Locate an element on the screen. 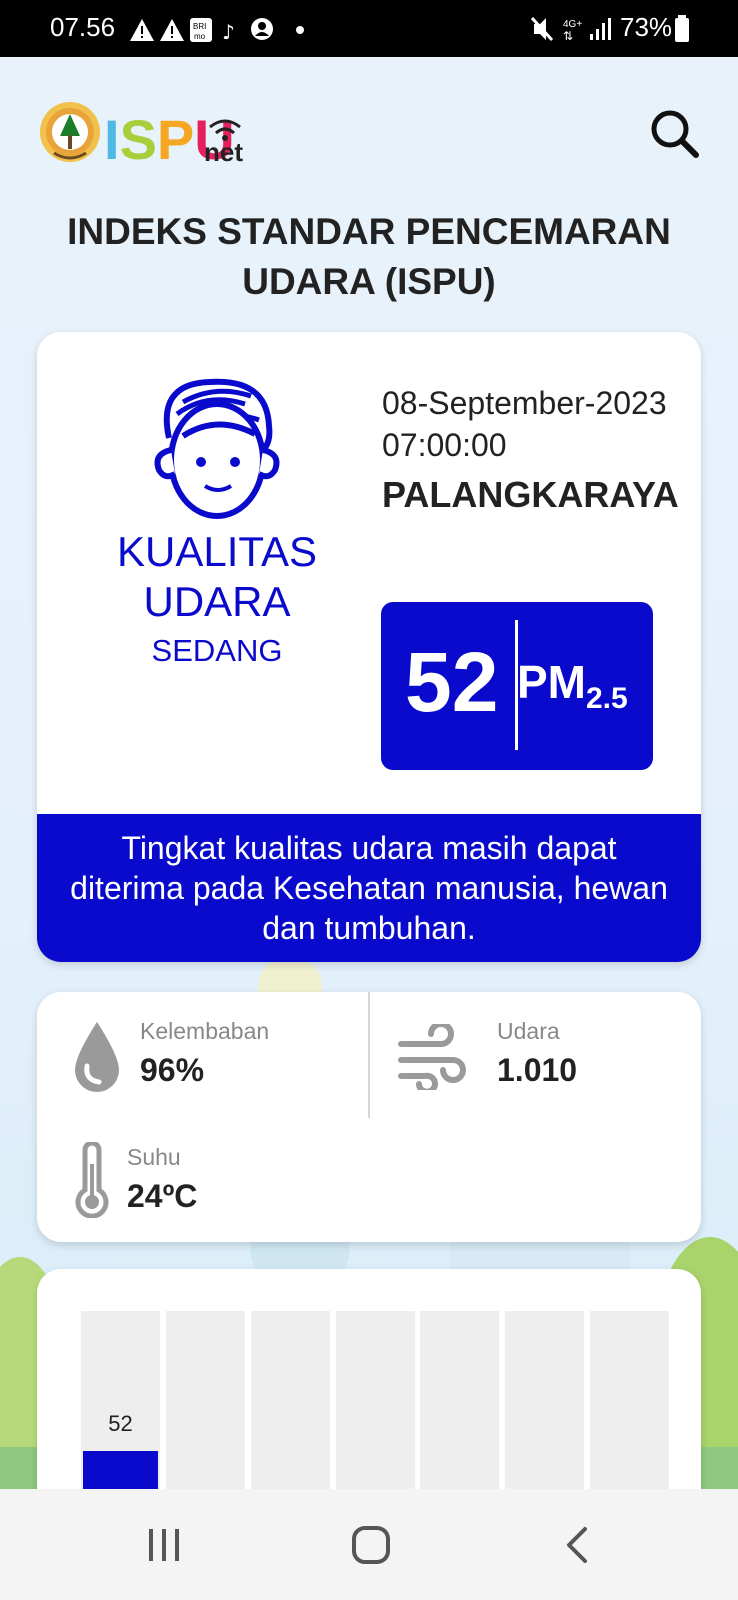  status-bar: 07.56 BRI mo ♪ 4G+ ⇅ 73% is located at coordinates (369, 28).